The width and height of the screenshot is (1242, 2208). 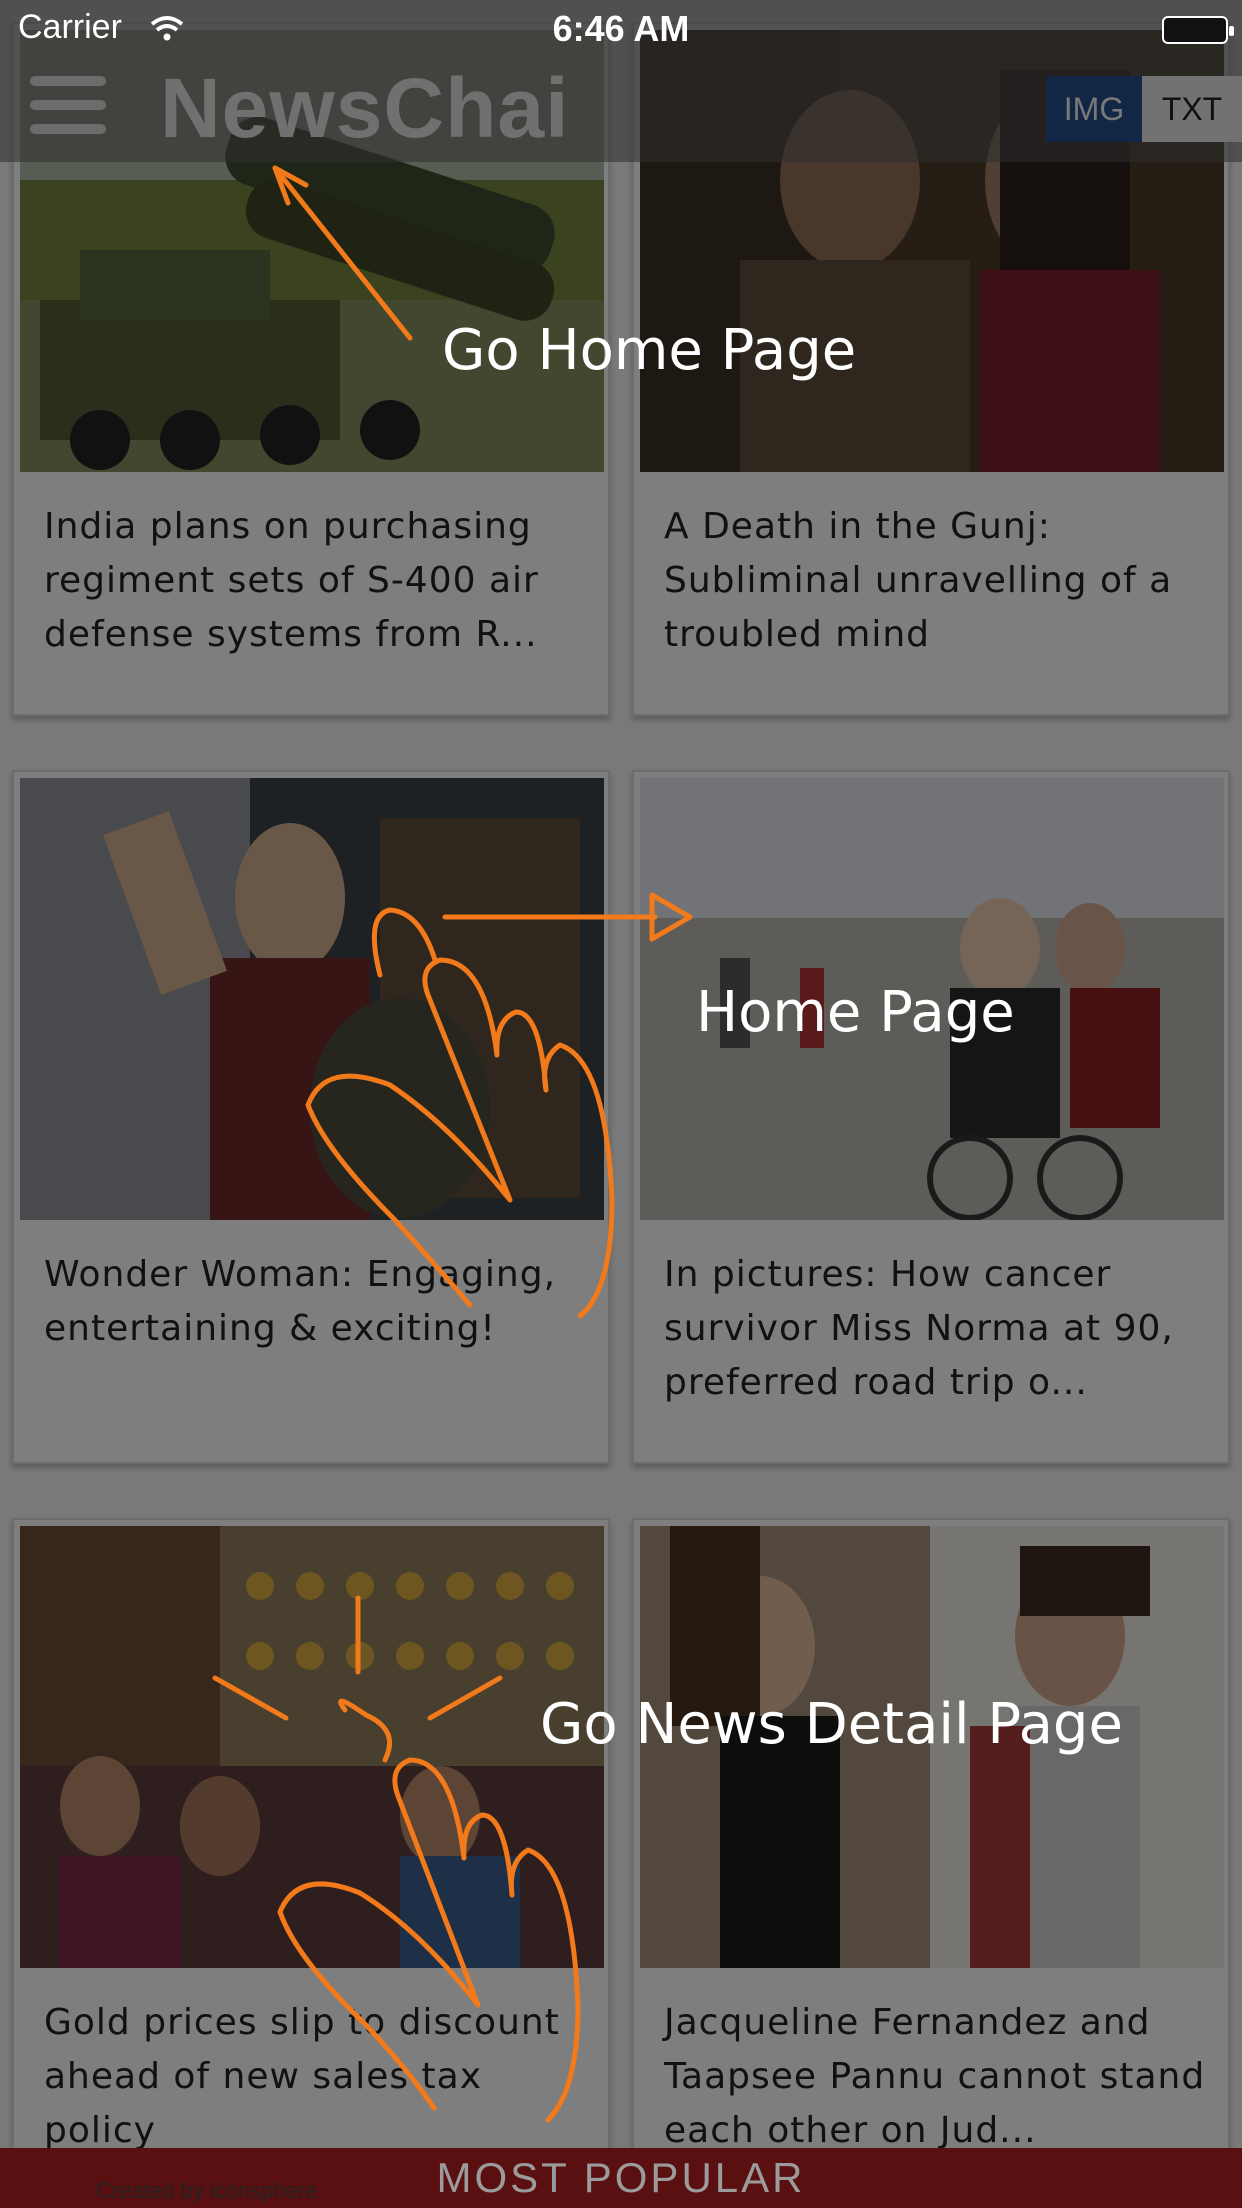 I want to click on tap-rays-icon, so click(x=357, y=1658).